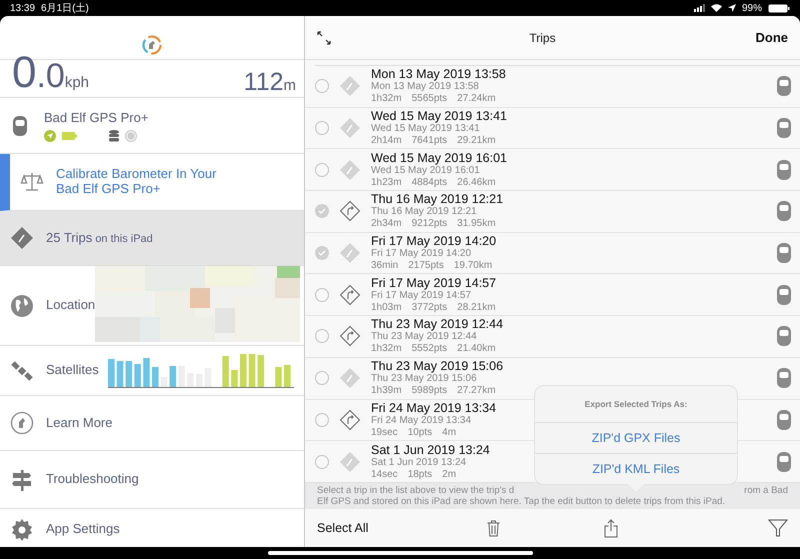 Image resolution: width=800 pixels, height=559 pixels. Describe the element at coordinates (384, 266) in the screenshot. I see `trip-duration: 36min` at that location.